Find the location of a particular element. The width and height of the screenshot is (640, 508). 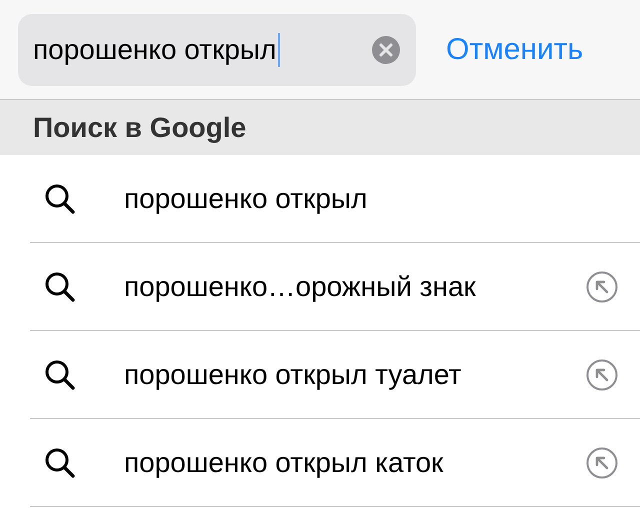

suggestion-text: порошенко открыл каток is located at coordinates (284, 462).